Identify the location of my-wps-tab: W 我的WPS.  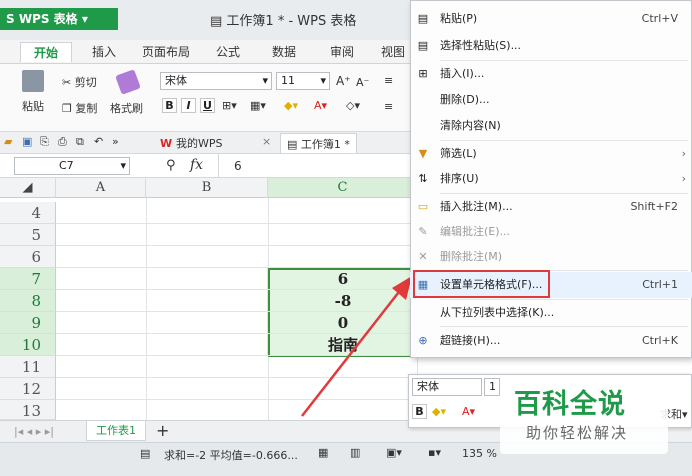
(191, 143).